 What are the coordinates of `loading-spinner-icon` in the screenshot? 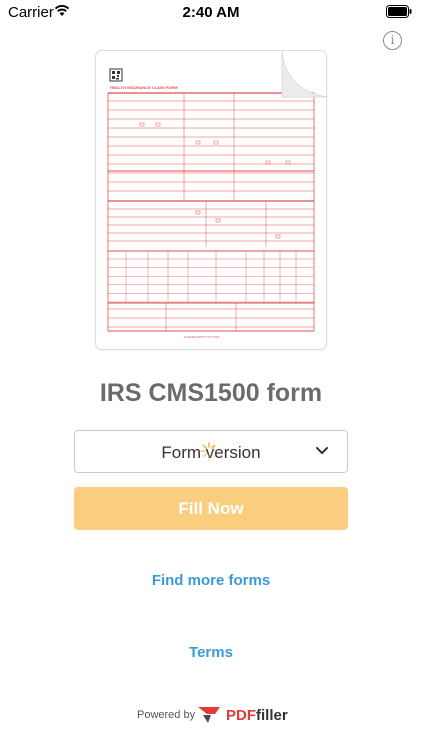 It's located at (209, 451).